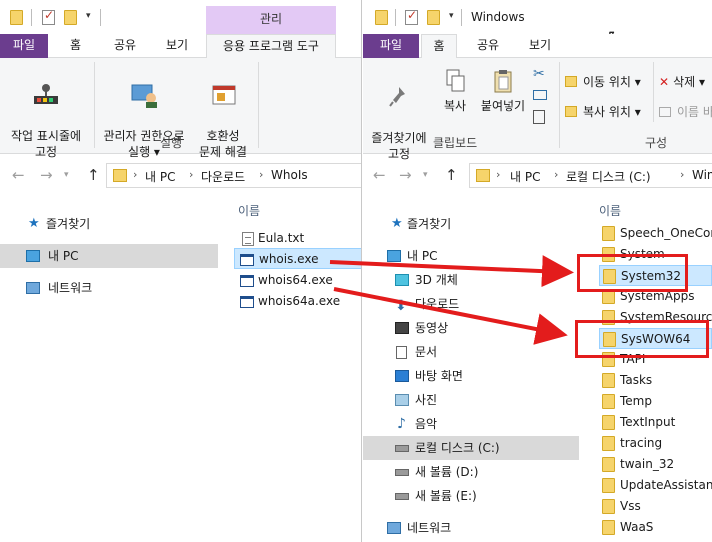  What do you see at coordinates (399, 115) in the screenshot?
I see `pin-quick-access-button: 즐겨찾기에 고정` at bounding box center [399, 115].